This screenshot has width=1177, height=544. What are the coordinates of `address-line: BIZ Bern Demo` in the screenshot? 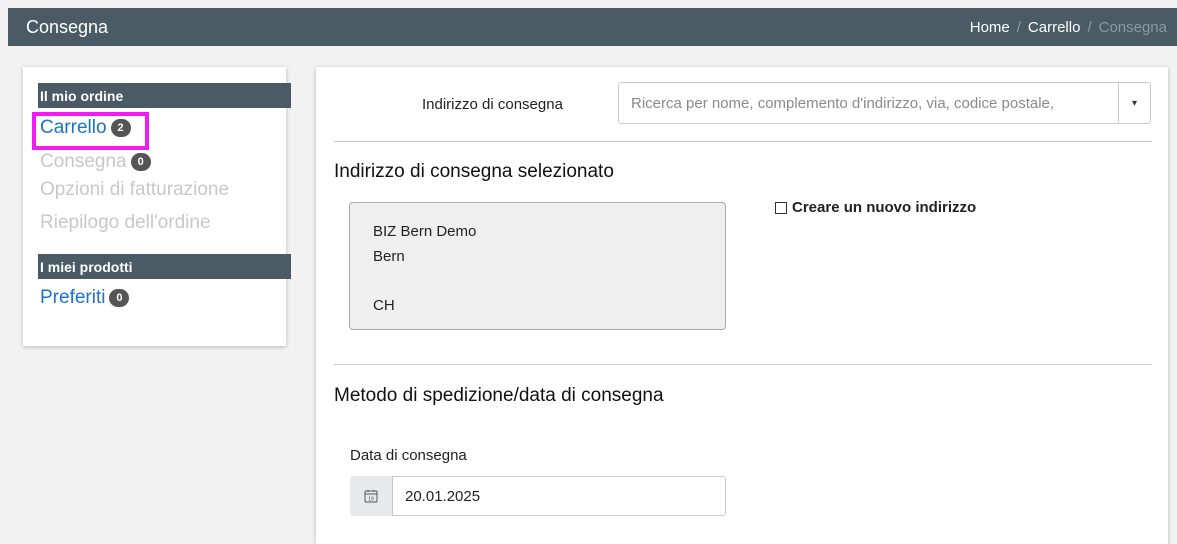 It's located at (425, 231).